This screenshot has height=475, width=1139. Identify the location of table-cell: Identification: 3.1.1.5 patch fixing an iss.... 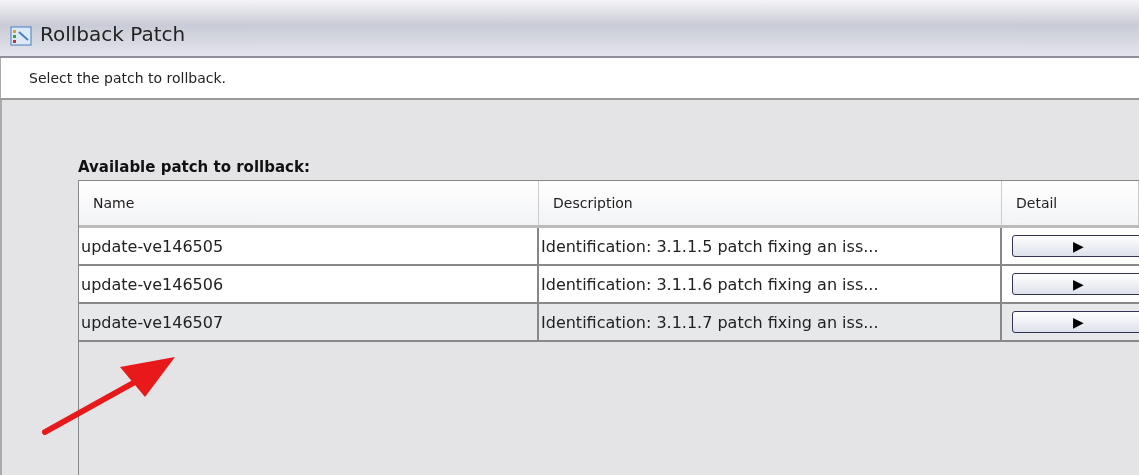
(770, 246).